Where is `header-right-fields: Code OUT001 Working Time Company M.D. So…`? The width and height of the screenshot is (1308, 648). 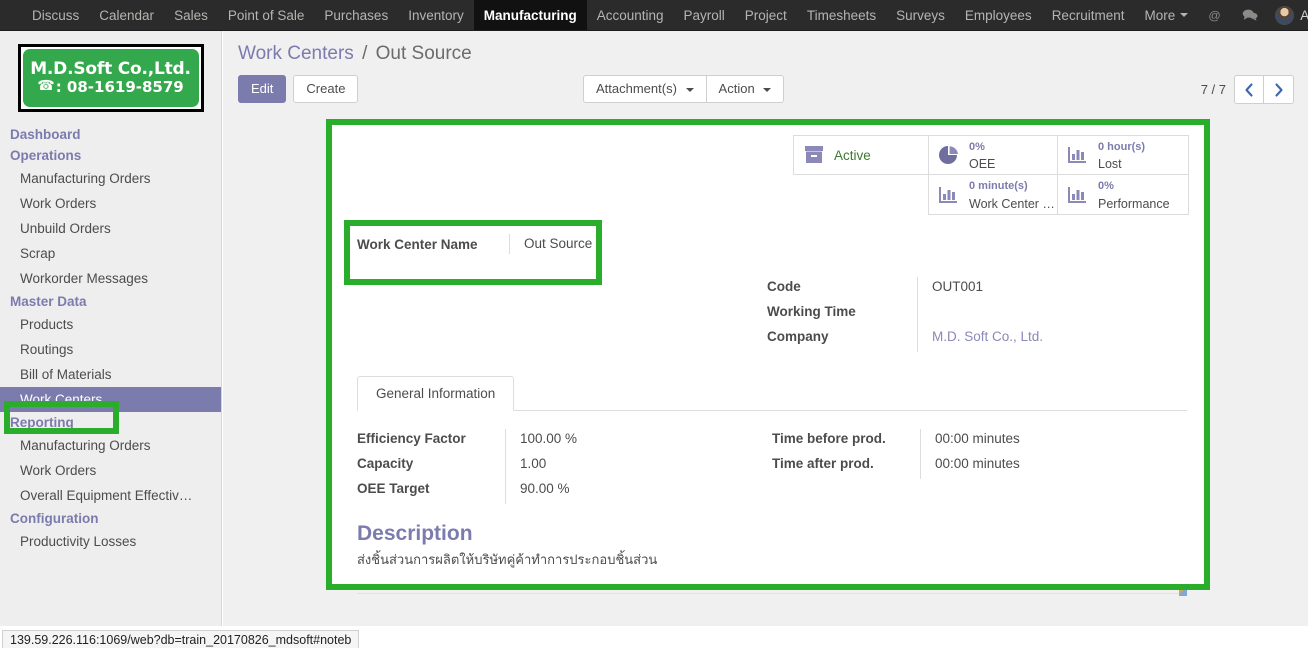
header-right-fields: Code OUT001 Working Time Company M.D. So… is located at coordinates (977, 314).